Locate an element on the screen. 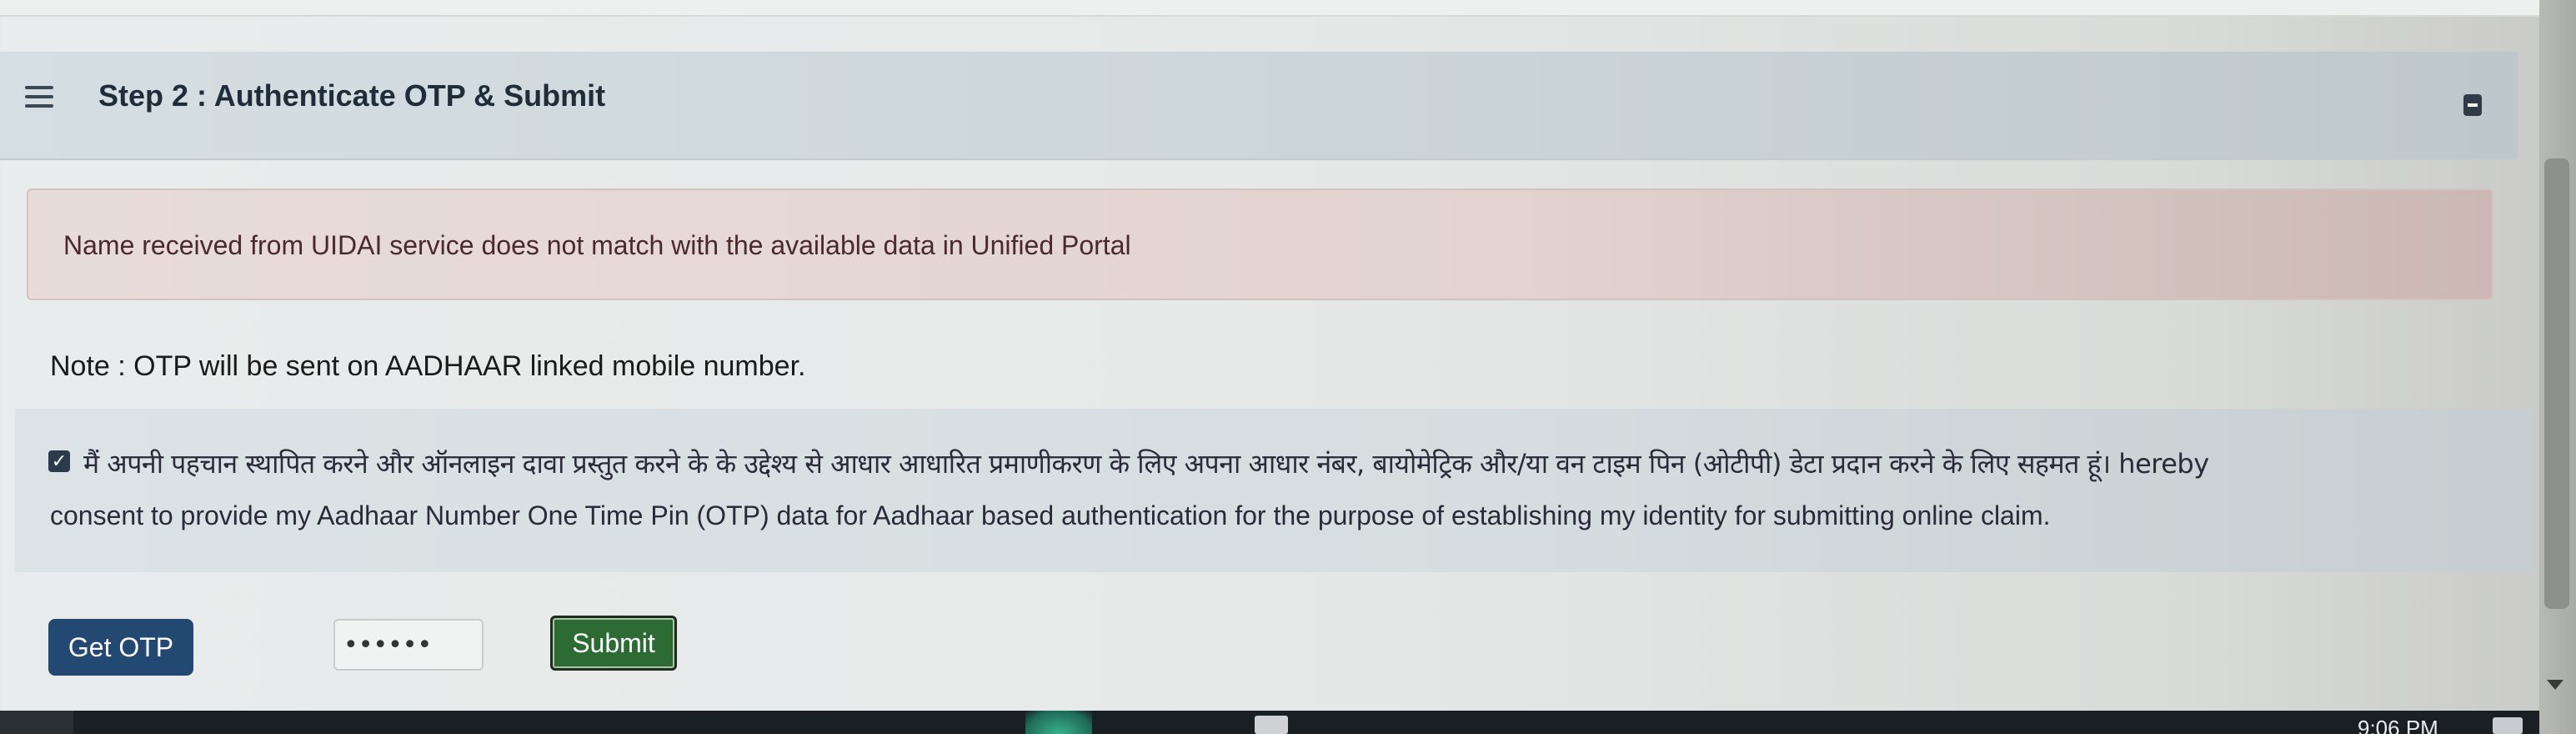 Image resolution: width=2576 pixels, height=734 pixels. card-title: Step 2 : Authenticate OTP & Submit is located at coordinates (352, 95).